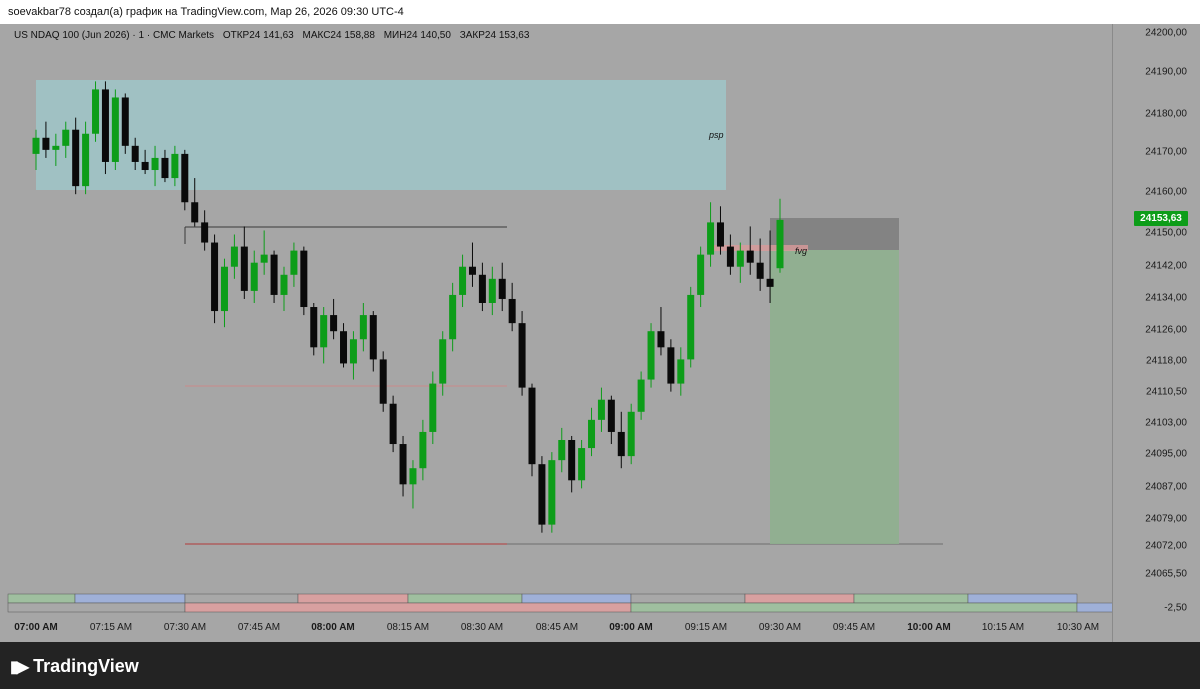  Describe the element at coordinates (557, 627) in the screenshot. I see `time-label: 08:45 AM` at that location.